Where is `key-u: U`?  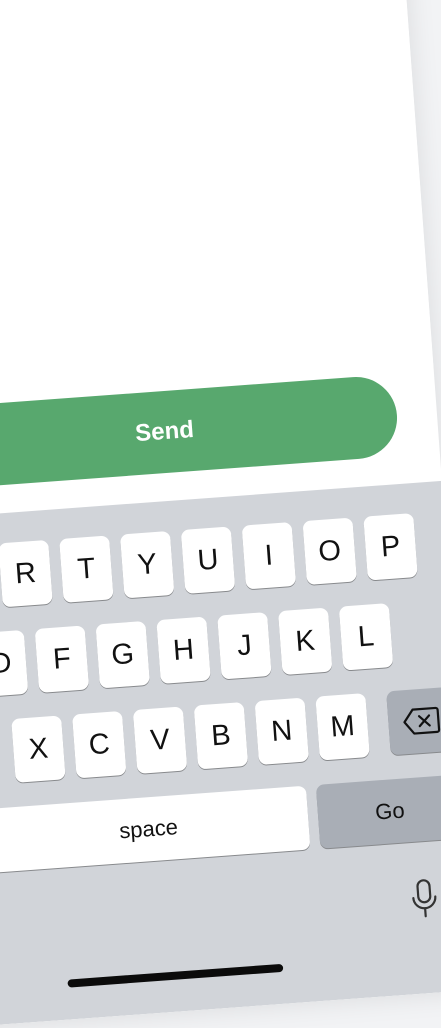 key-u: U is located at coordinates (208, 560).